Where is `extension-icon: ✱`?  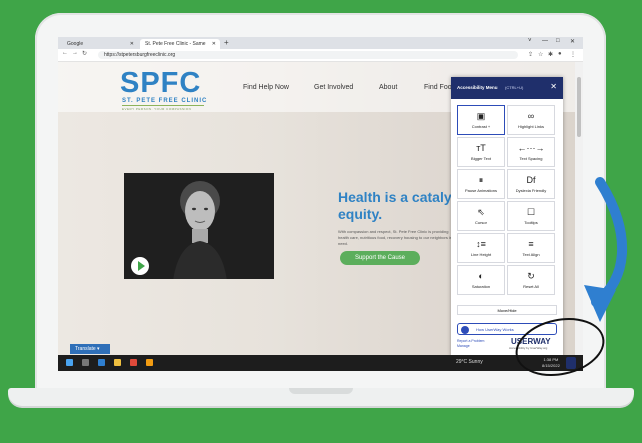 extension-icon: ✱ is located at coordinates (550, 54).